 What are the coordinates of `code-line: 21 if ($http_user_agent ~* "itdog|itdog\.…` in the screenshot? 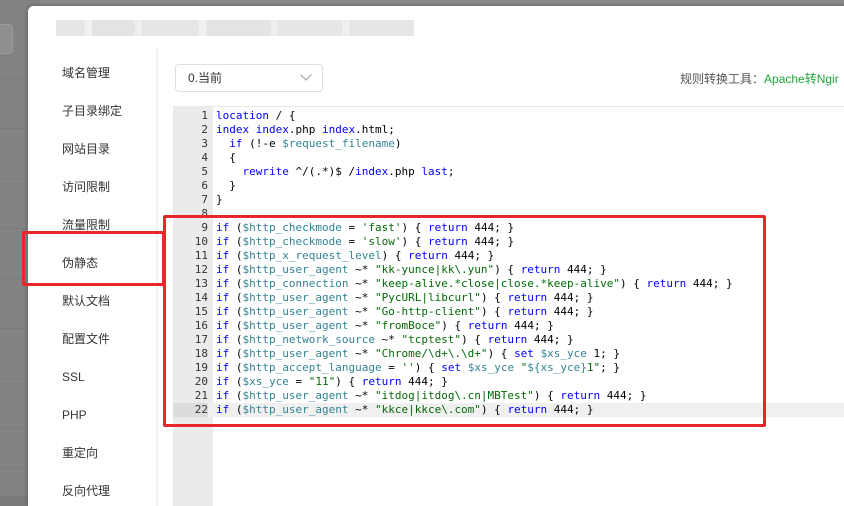 It's located at (508, 396).